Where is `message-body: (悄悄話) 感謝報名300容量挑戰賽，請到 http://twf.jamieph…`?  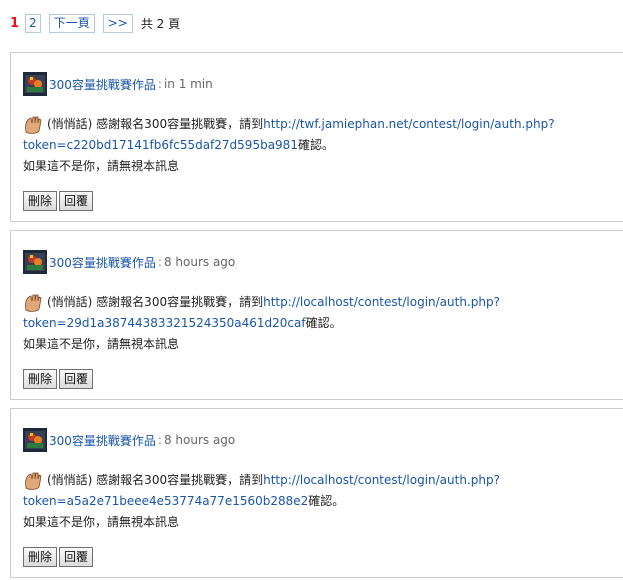 message-body: (悄悄話) 感謝報名300容量挑戰賽，請到 http://twf.jamieph… is located at coordinates (323, 145).